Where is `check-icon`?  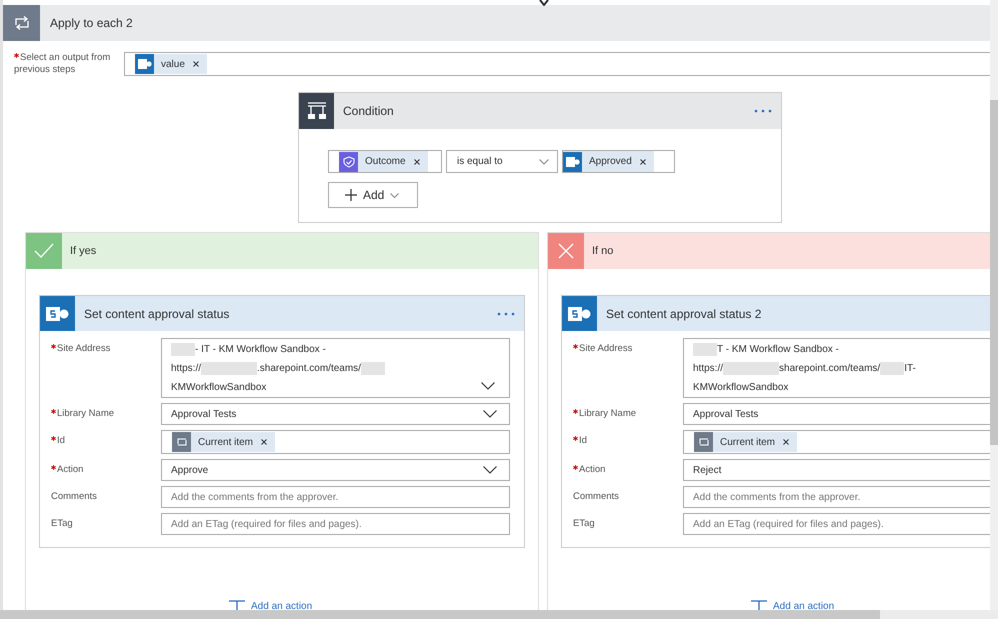
check-icon is located at coordinates (44, 251).